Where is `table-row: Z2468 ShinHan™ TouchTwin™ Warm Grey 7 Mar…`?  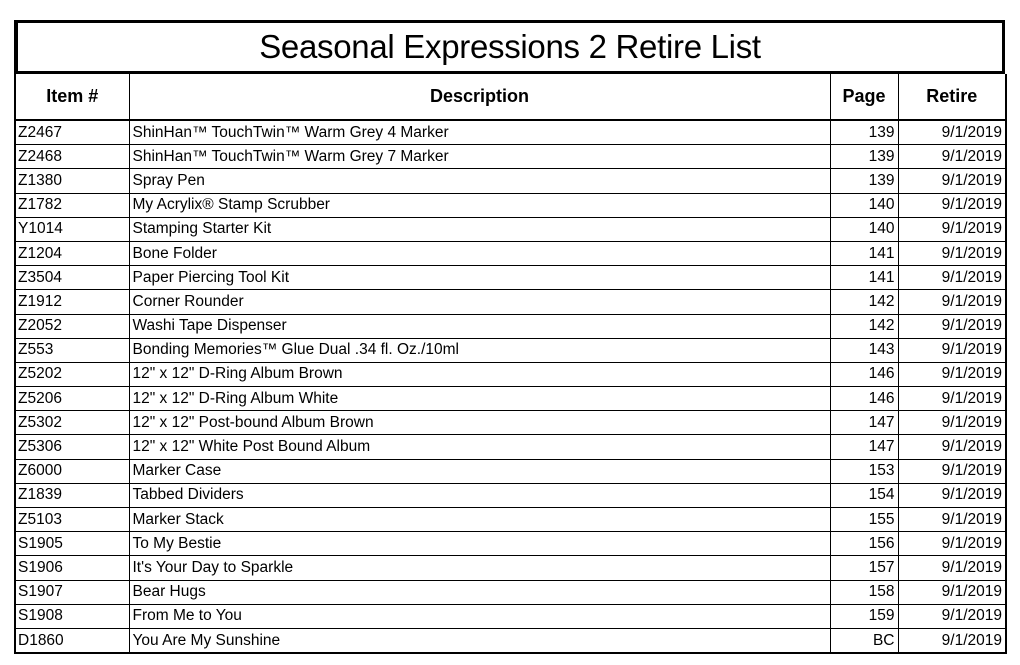 table-row: Z2468 ShinHan™ TouchTwin™ Warm Grey 7 Mar… is located at coordinates (510, 157).